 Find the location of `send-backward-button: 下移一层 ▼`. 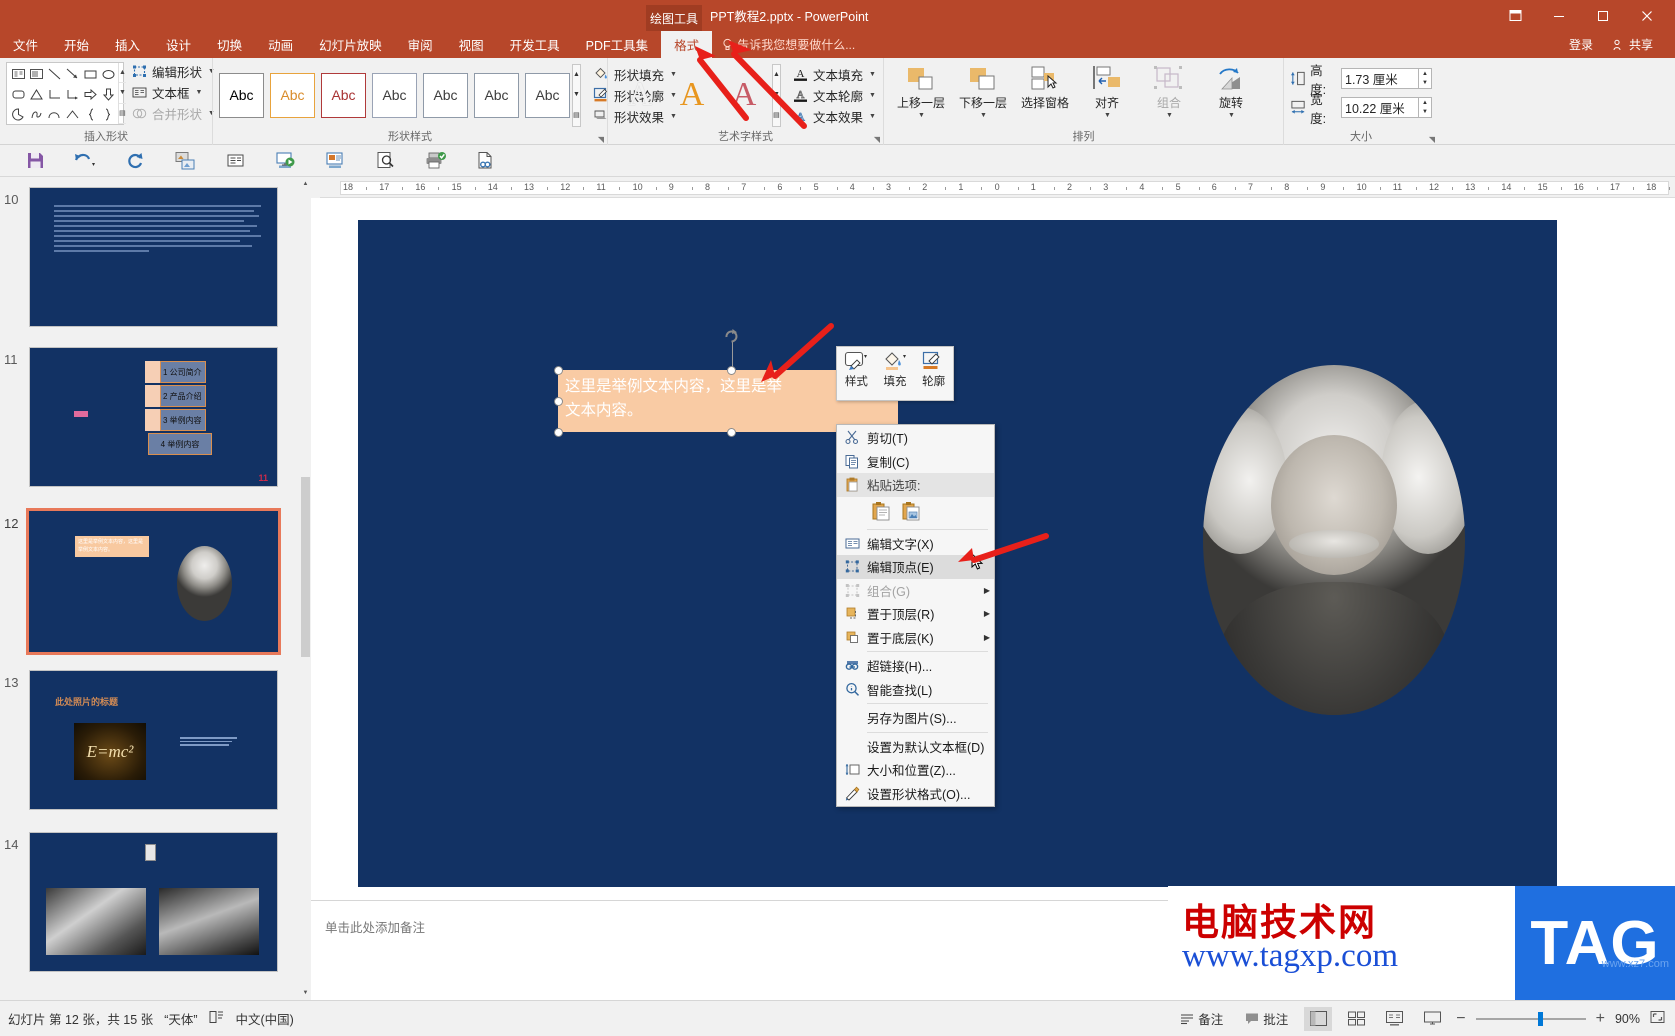

send-backward-button: 下移一层 ▼ is located at coordinates (983, 90).